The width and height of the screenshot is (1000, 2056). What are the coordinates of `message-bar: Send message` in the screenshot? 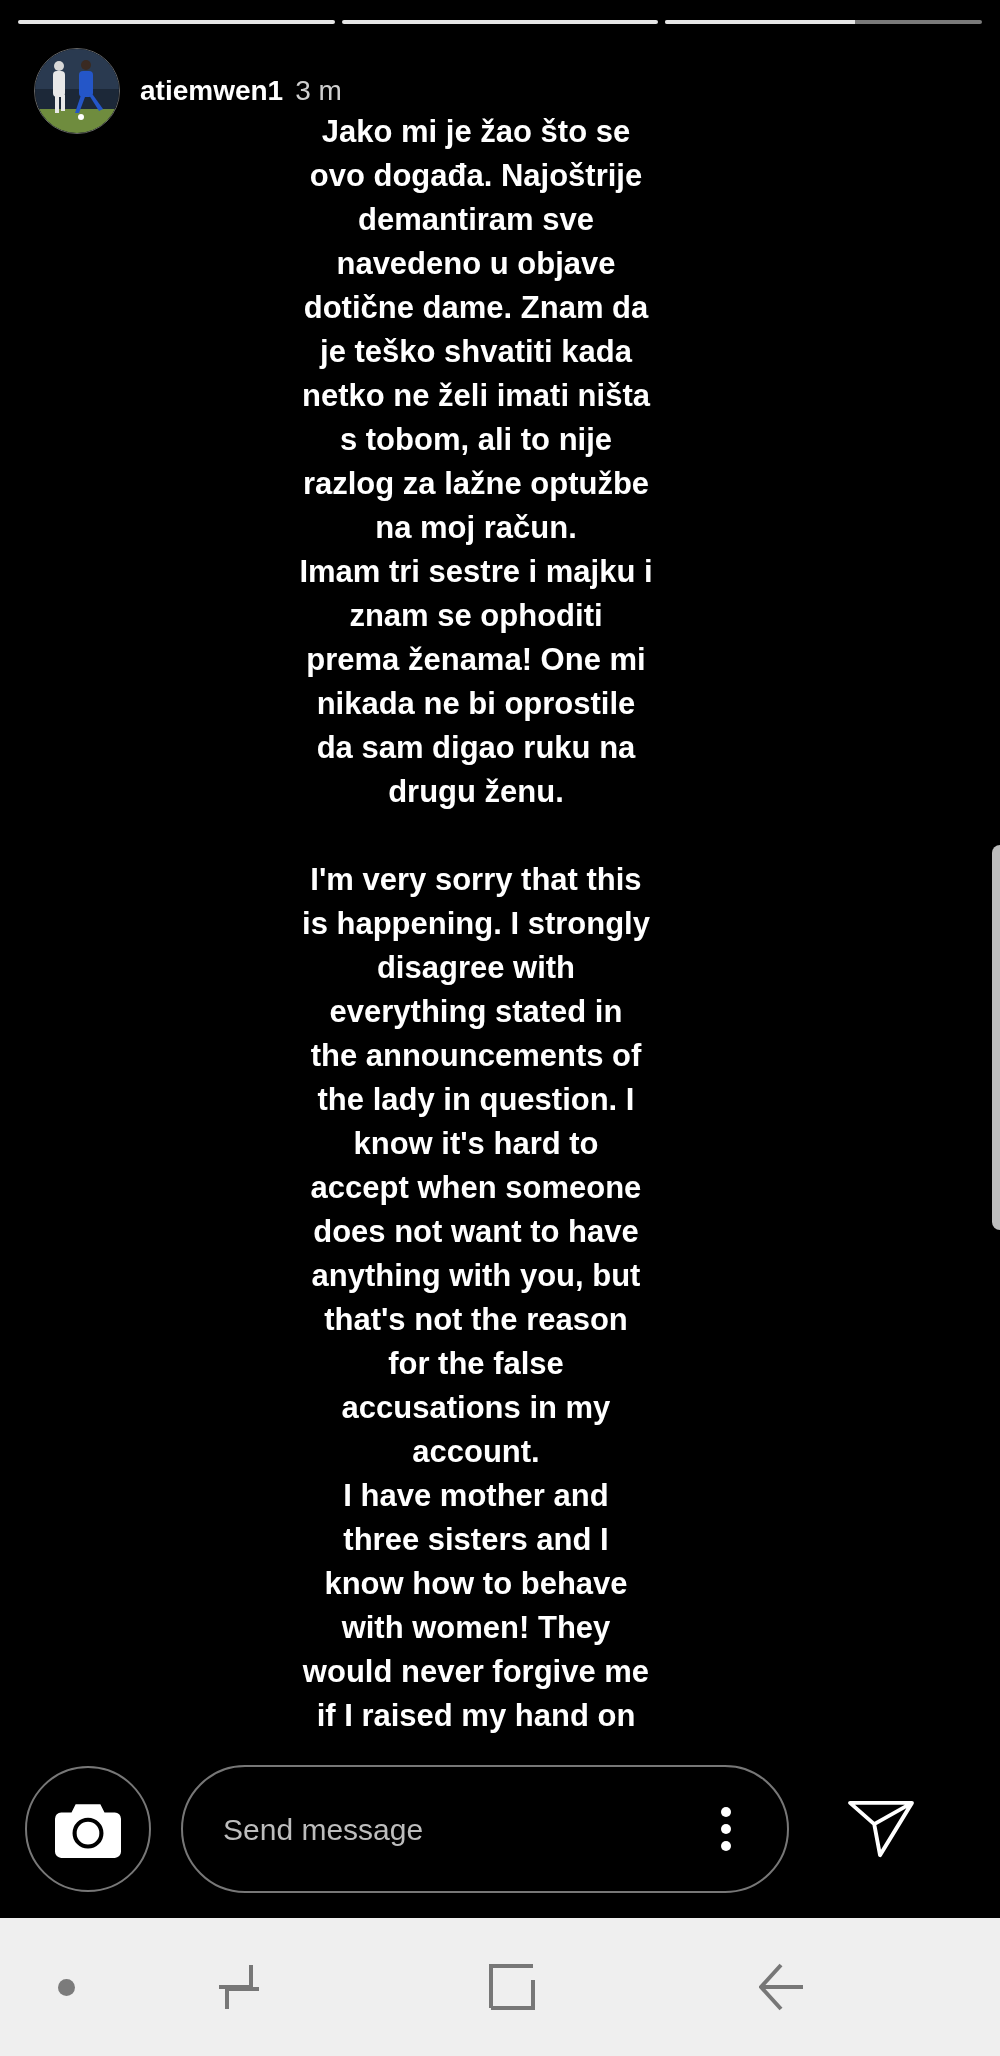 It's located at (485, 1829).